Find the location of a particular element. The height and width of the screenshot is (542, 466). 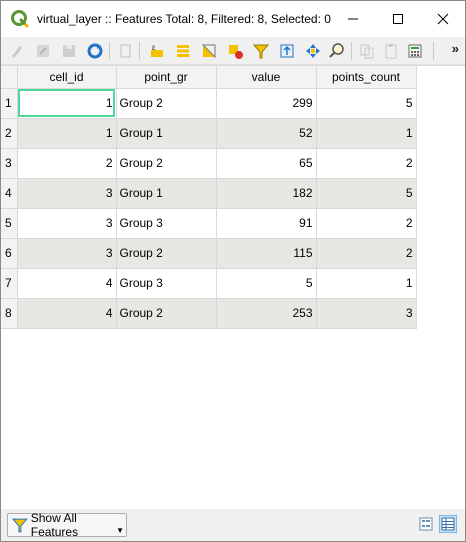

add-feature-icon is located at coordinates (125, 51).